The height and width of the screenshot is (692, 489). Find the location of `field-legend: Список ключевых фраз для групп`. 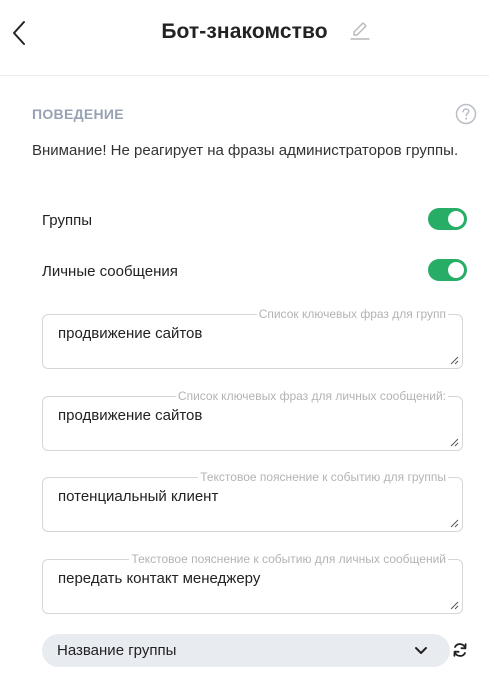

field-legend: Список ключевых фраз для групп is located at coordinates (352, 314).